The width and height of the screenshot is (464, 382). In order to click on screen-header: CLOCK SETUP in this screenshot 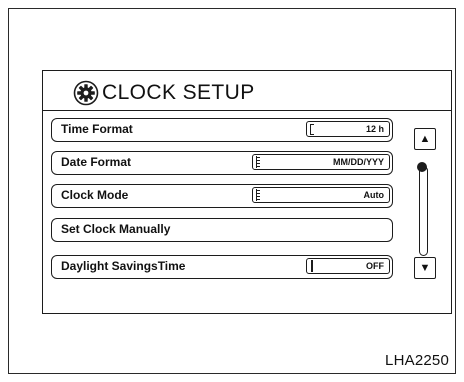, I will do `click(164, 93)`.